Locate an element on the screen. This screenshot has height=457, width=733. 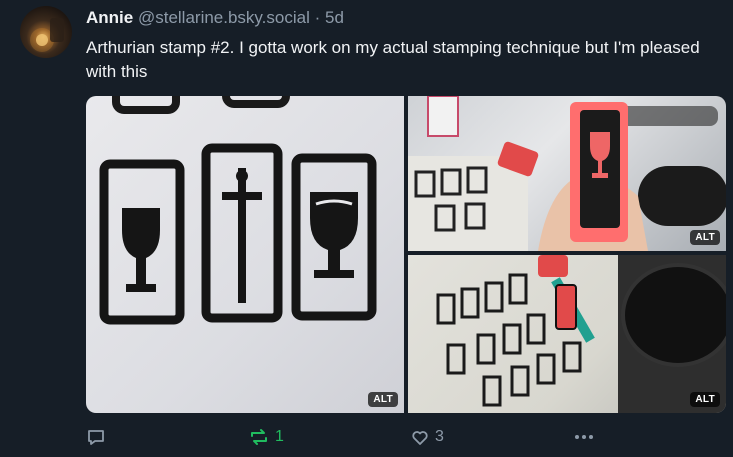
more-options-button is located at coordinates (584, 437).